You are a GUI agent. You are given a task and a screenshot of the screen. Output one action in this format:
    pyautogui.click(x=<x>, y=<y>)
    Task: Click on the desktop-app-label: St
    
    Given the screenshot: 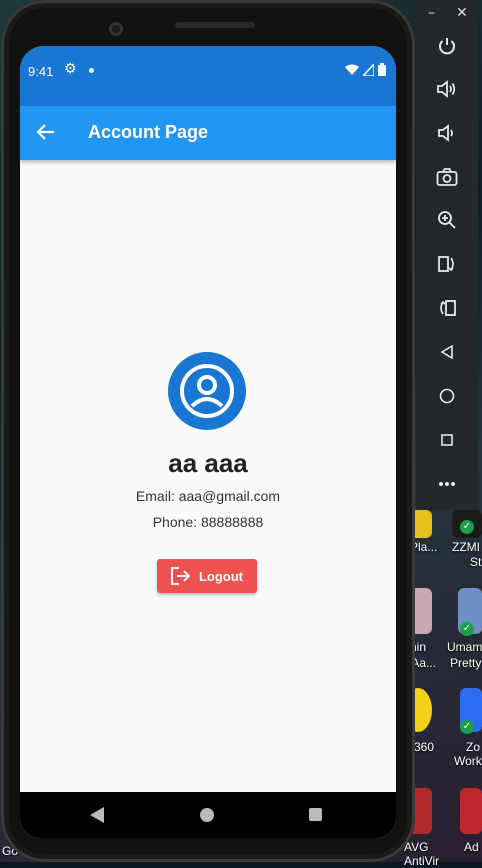 What is the action you would take?
    pyautogui.click(x=476, y=562)
    